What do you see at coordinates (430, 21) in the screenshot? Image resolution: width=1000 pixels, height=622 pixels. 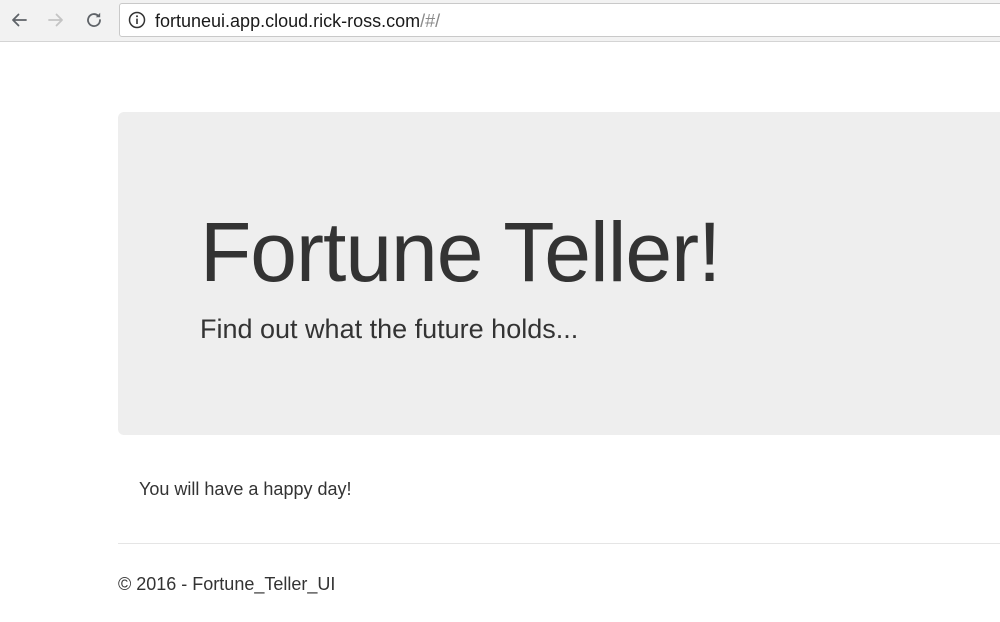 I see `url-path: /#/` at bounding box center [430, 21].